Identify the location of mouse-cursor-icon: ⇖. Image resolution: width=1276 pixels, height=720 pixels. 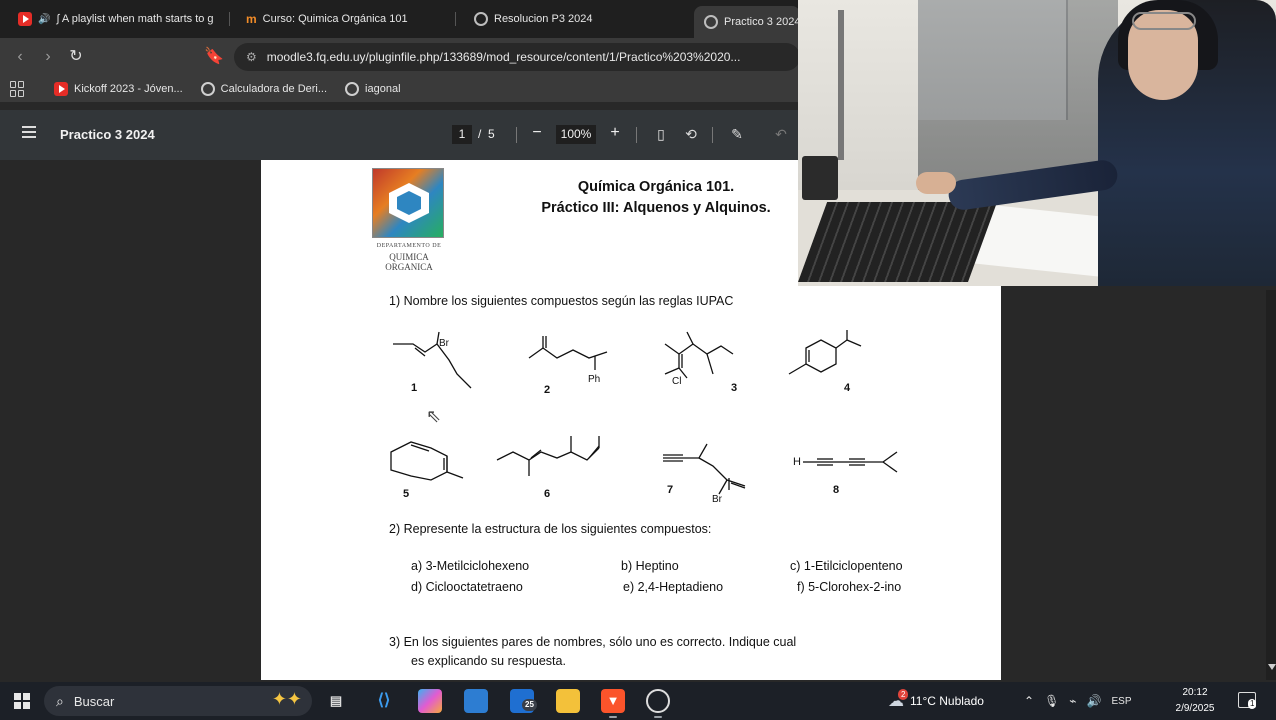
(434, 416).